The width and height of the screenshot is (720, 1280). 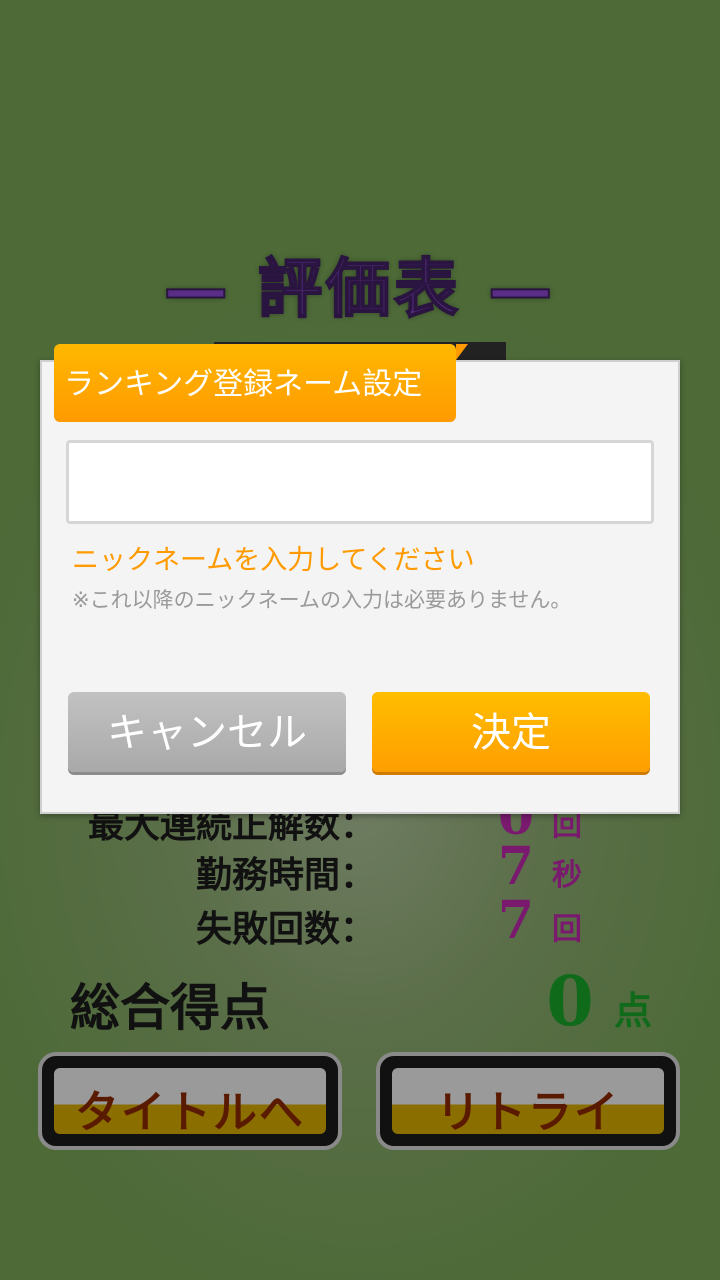 I want to click on total-score-unit: 点, so click(x=633, y=1010).